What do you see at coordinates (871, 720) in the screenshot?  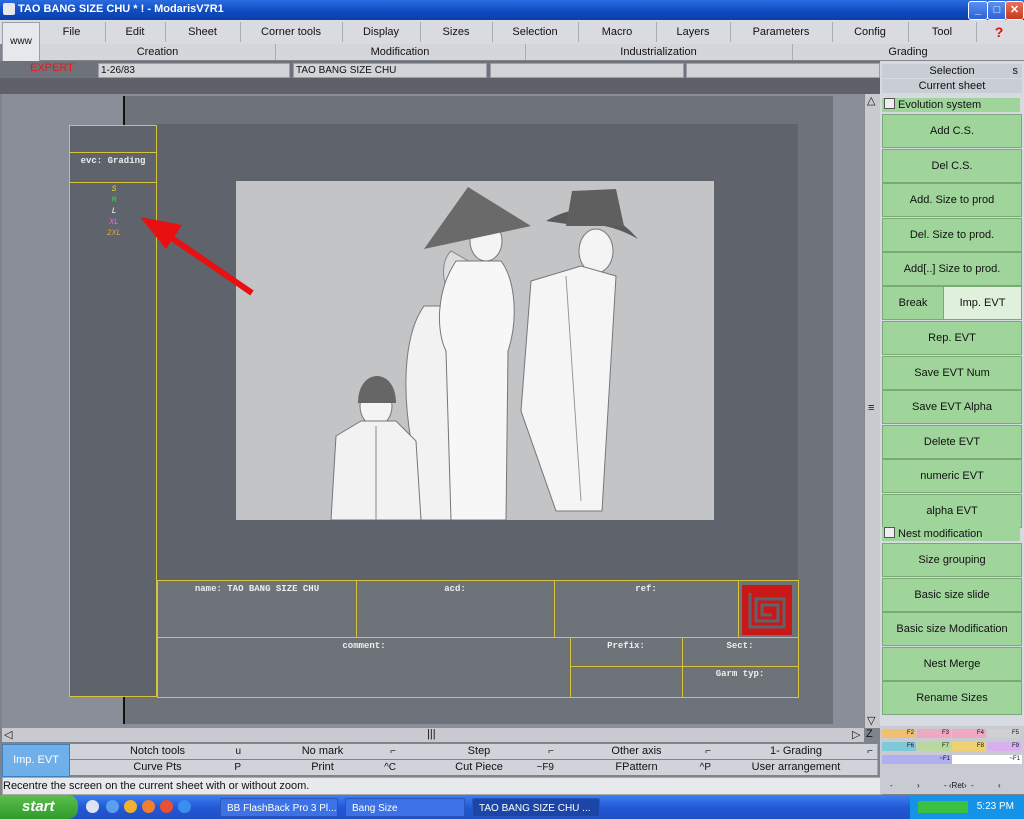 I see `scroll-down-icon: ▽` at bounding box center [871, 720].